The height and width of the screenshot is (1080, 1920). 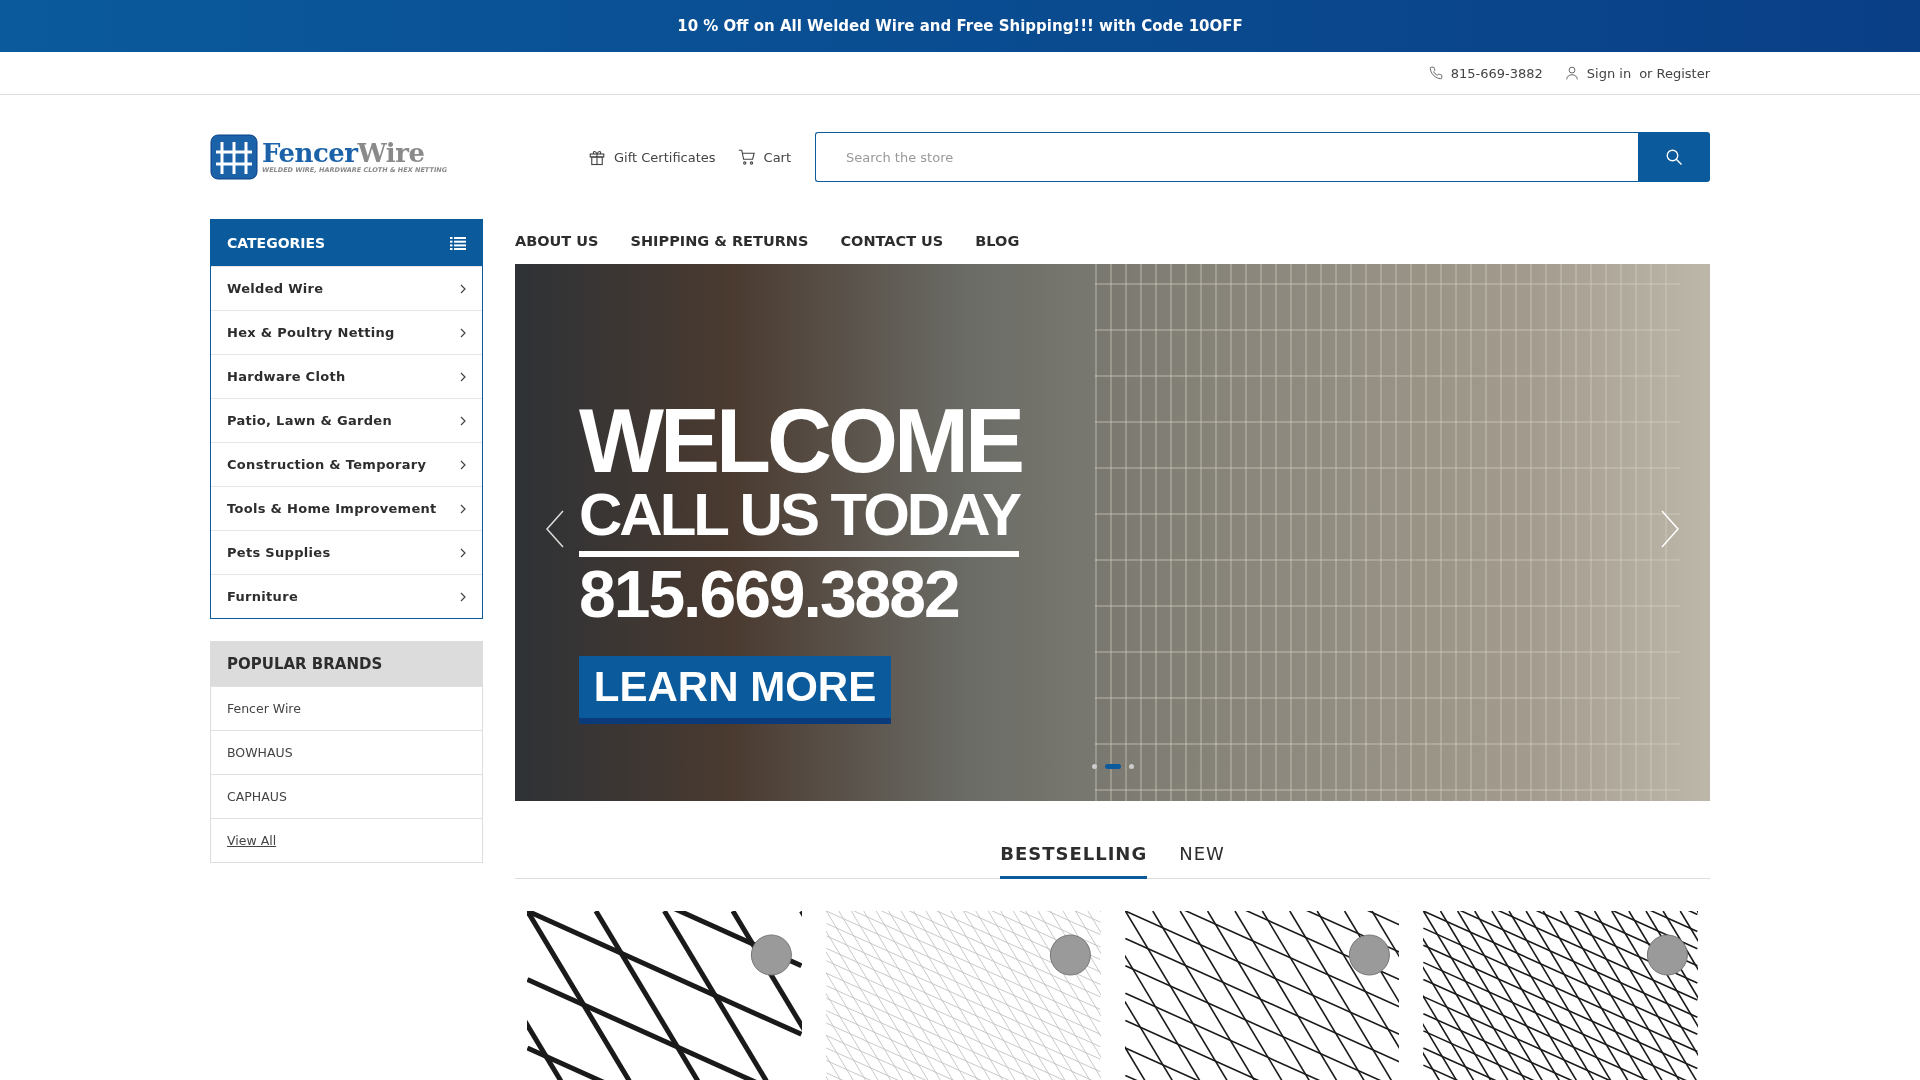 I want to click on phone-link: 815-669-3882, so click(x=1496, y=73).